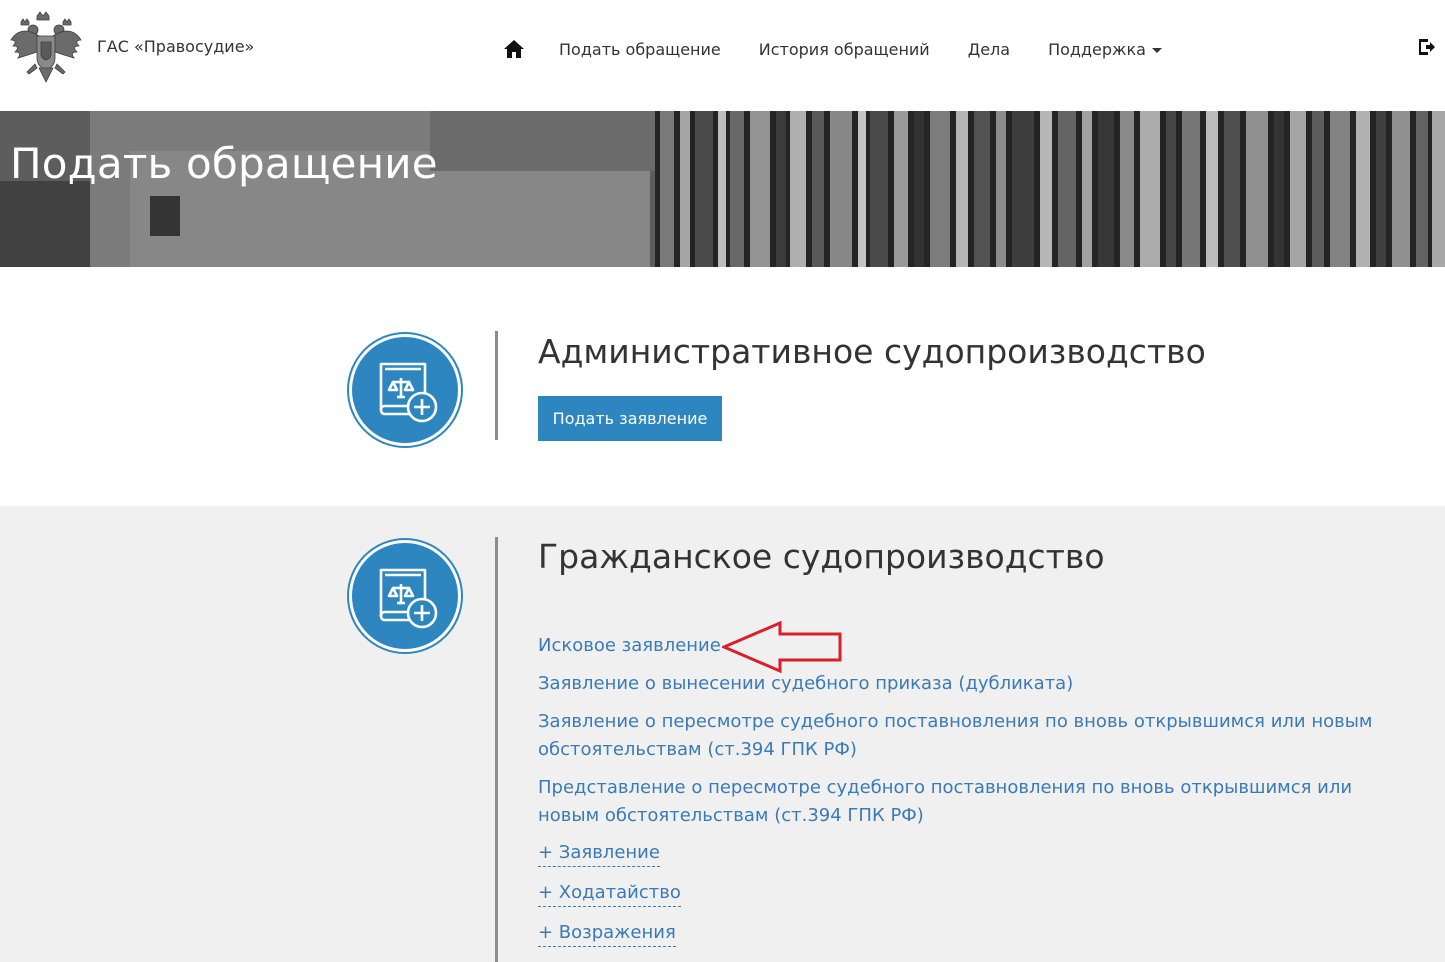  Describe the element at coordinates (176, 46) in the screenshot. I see `brand-name: ГАС «Правосудие»` at that location.